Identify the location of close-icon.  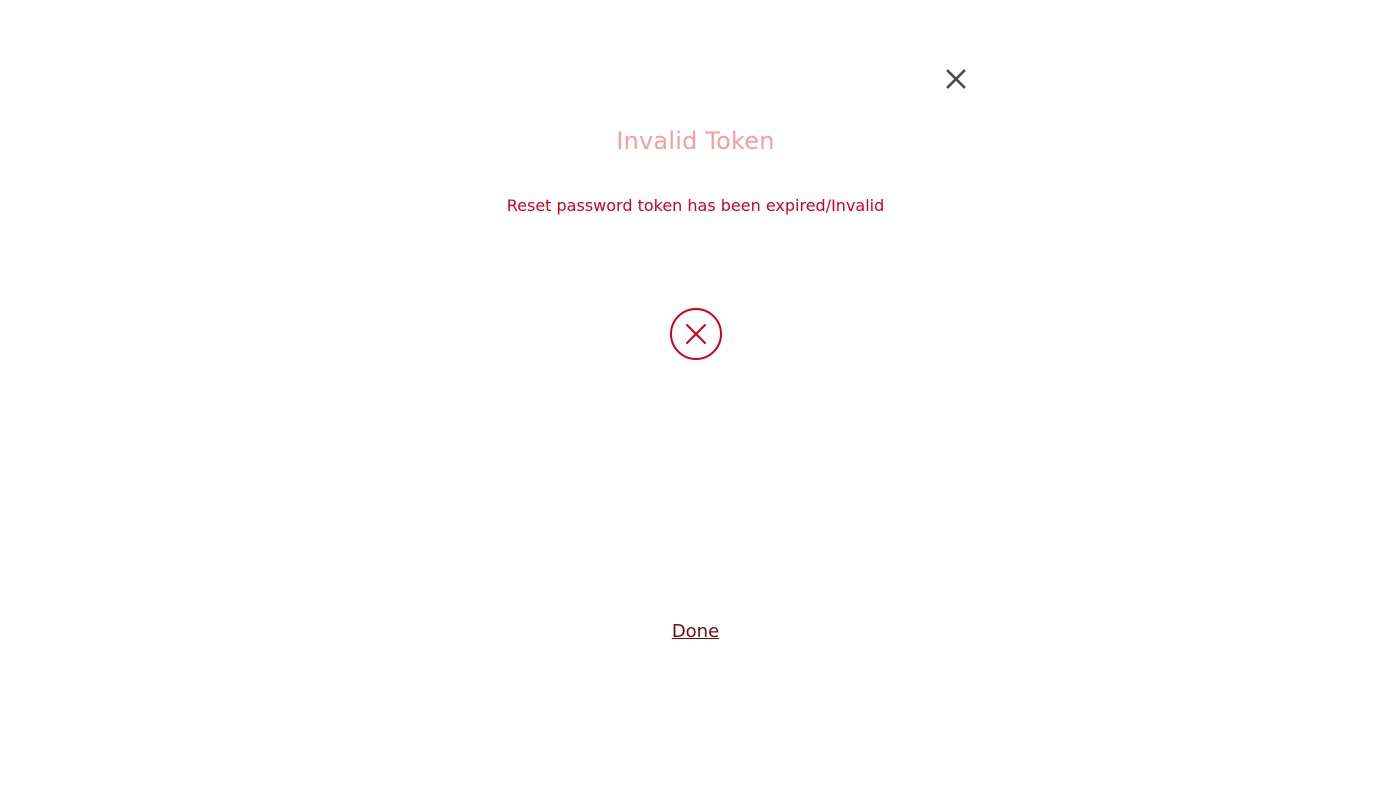
(956, 79).